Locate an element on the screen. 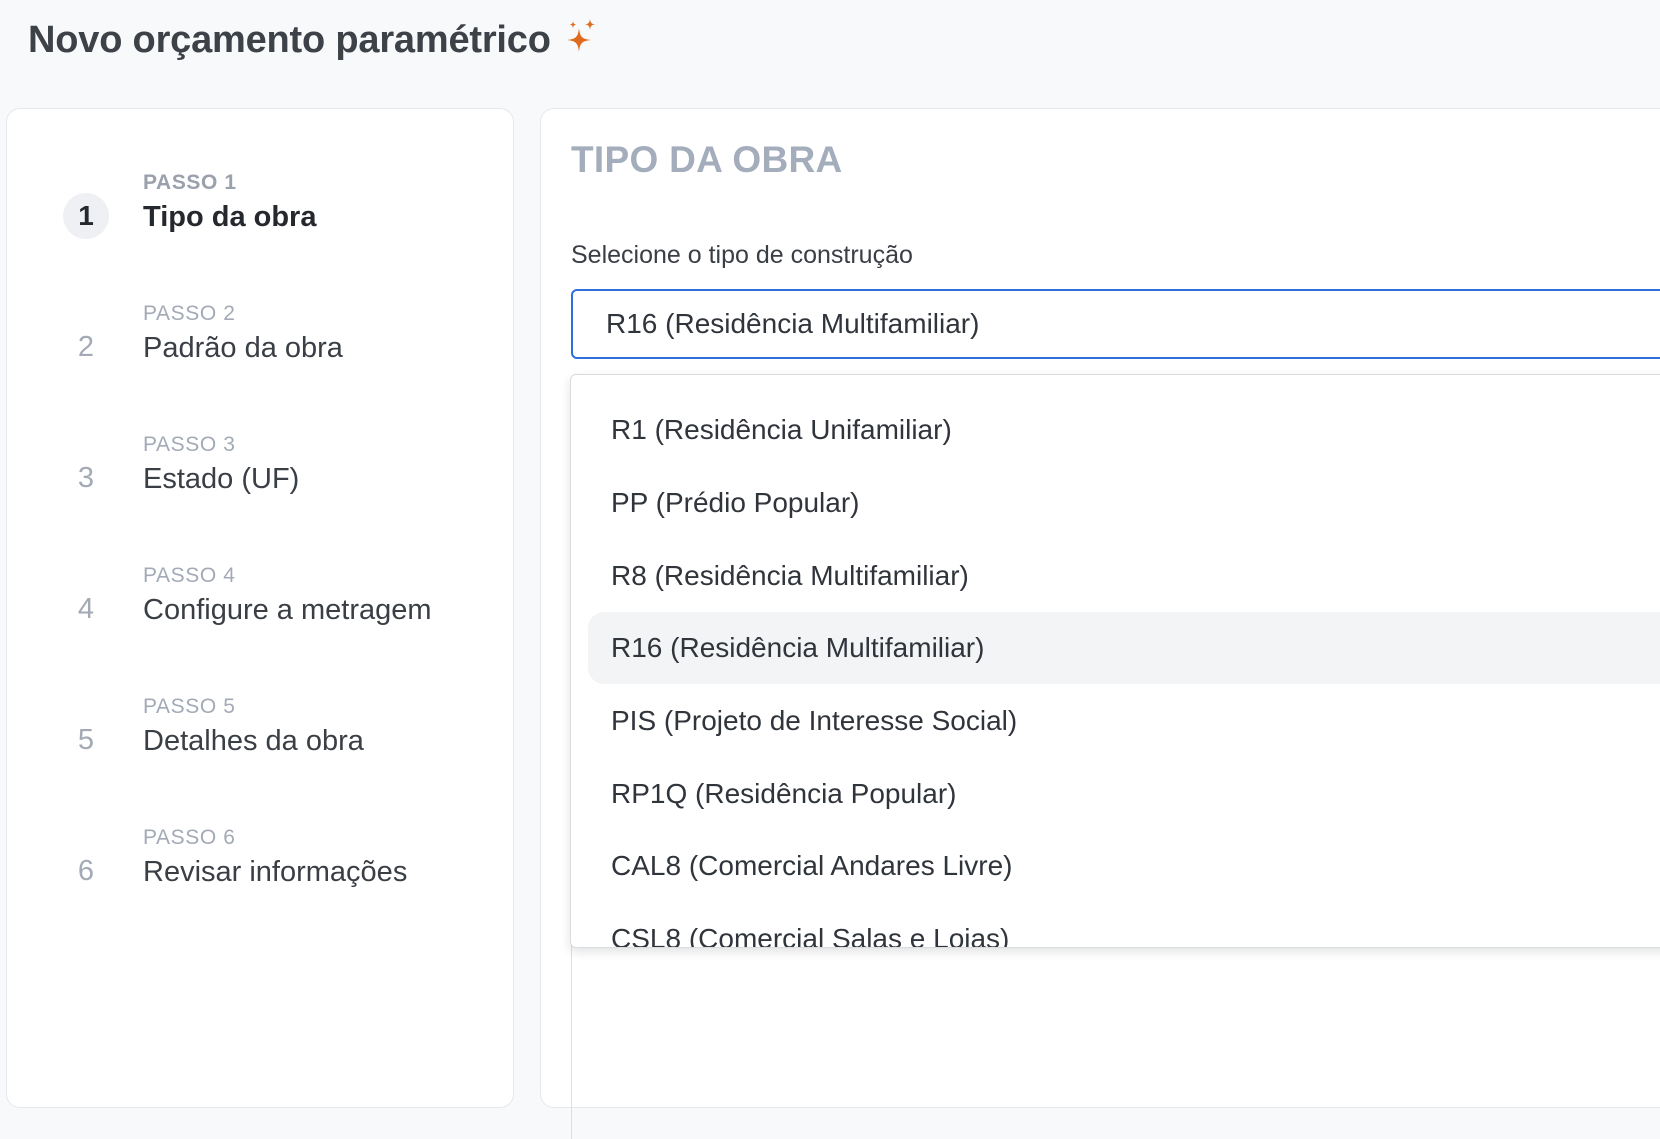  step-number: 2 is located at coordinates (86, 346).